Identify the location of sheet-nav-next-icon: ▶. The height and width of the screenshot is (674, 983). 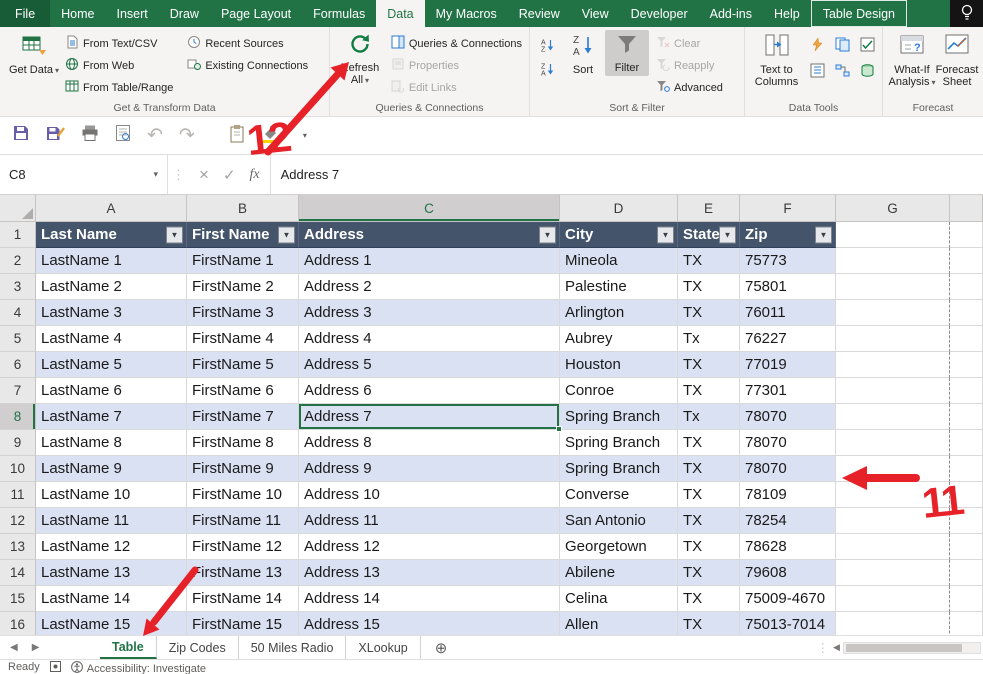
(36, 647).